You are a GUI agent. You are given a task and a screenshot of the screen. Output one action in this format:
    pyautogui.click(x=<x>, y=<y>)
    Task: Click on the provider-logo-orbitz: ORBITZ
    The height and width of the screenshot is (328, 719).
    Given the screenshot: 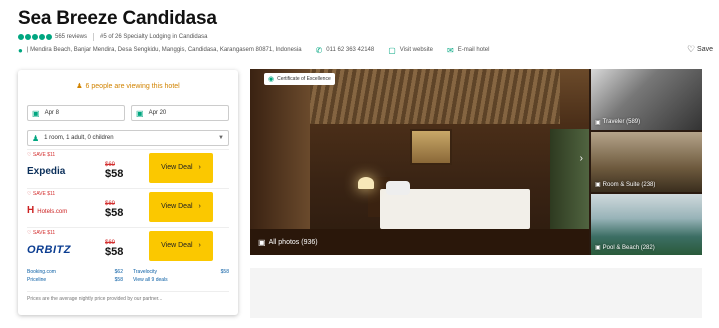 What is the action you would take?
    pyautogui.click(x=49, y=249)
    